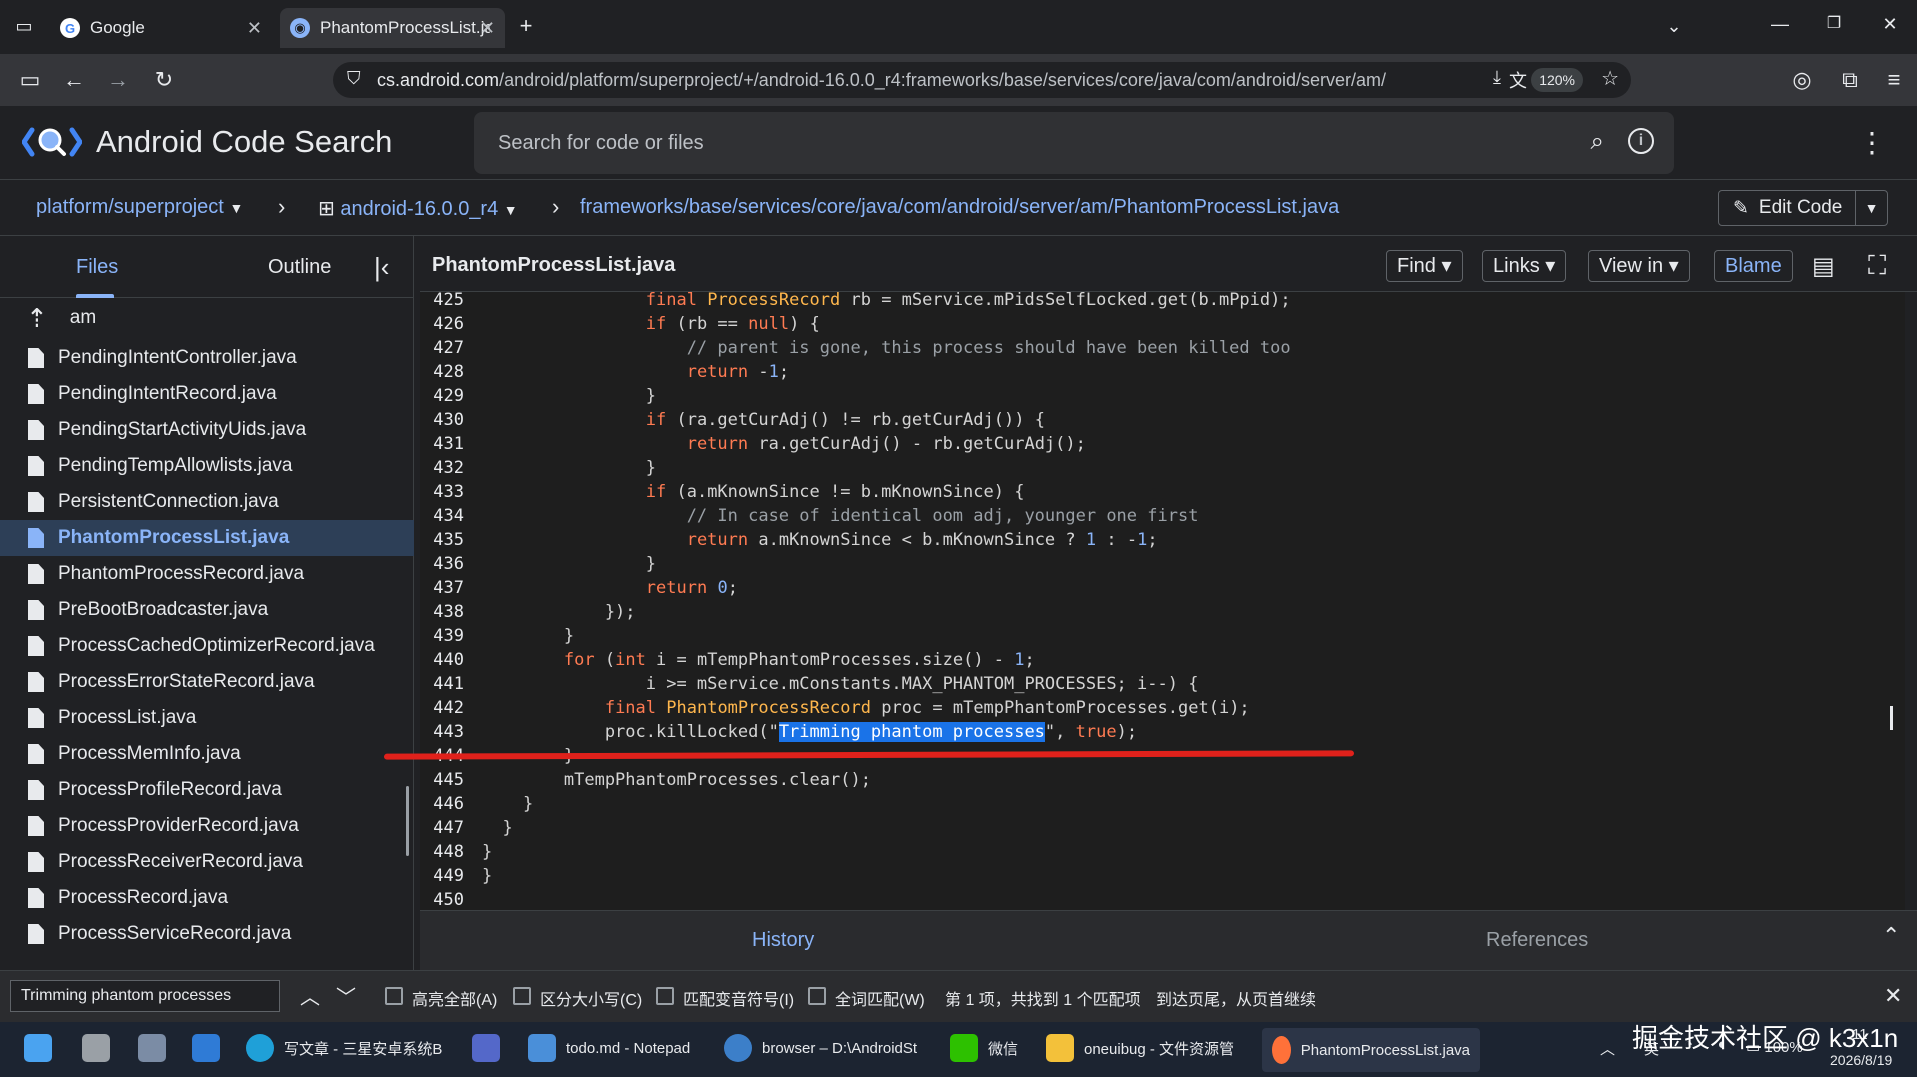 This screenshot has height=1077, width=1917. What do you see at coordinates (381, 267) in the screenshot?
I see `collapse-sidebar-icon: |‹` at bounding box center [381, 267].